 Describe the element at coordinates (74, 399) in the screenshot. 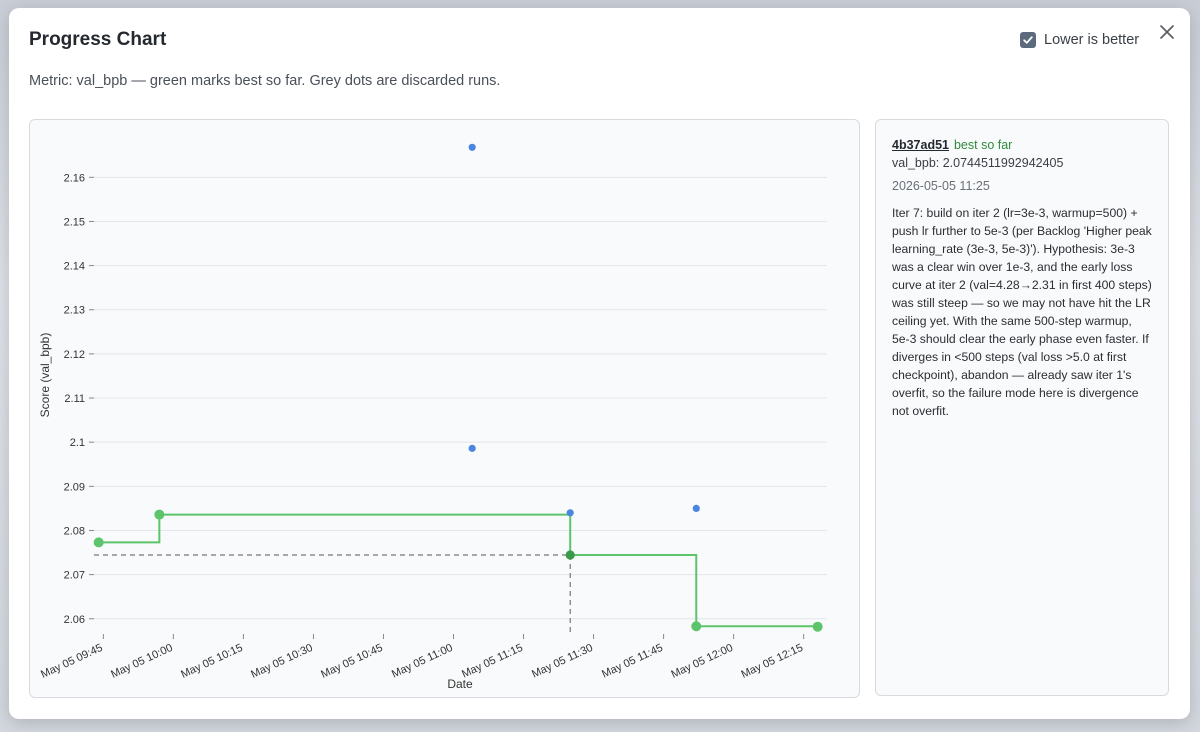

I see `y-tick-label: 2.11` at that location.